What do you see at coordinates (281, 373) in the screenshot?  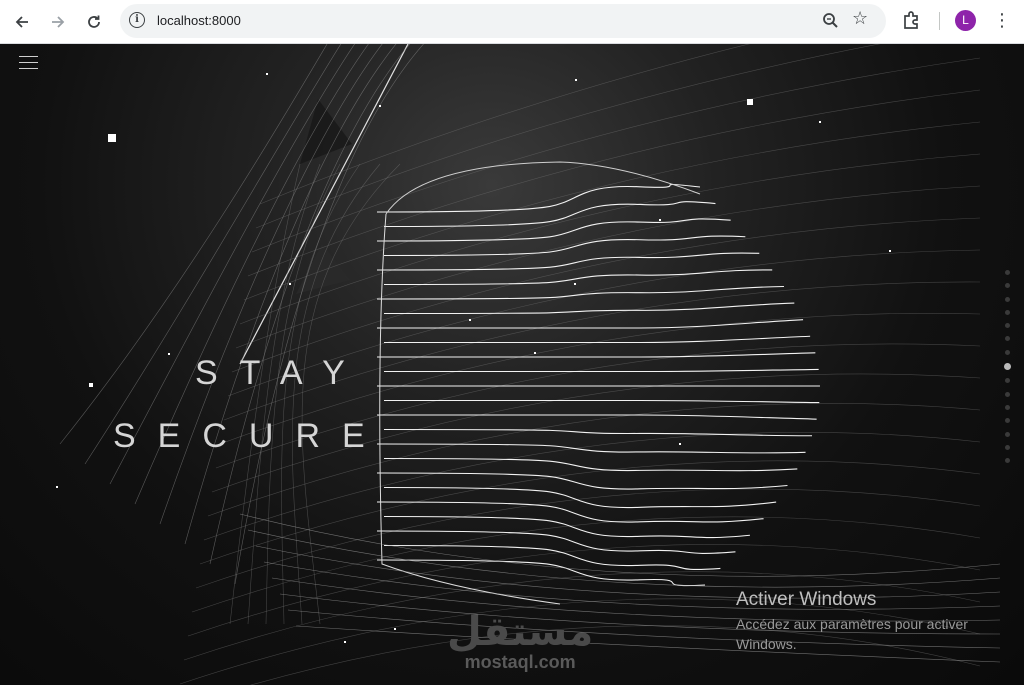 I see `hero-title-line1: STAY` at bounding box center [281, 373].